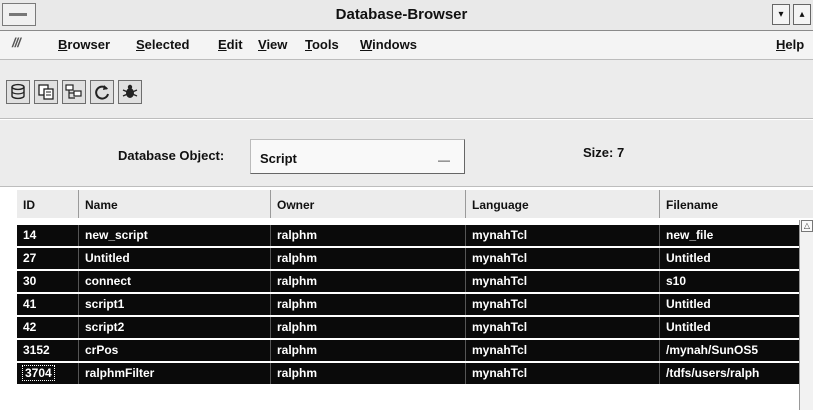 This screenshot has width=813, height=410. Describe the element at coordinates (712, 350) in the screenshot. I see `cell-filename: /mynah/SunOS5` at that location.